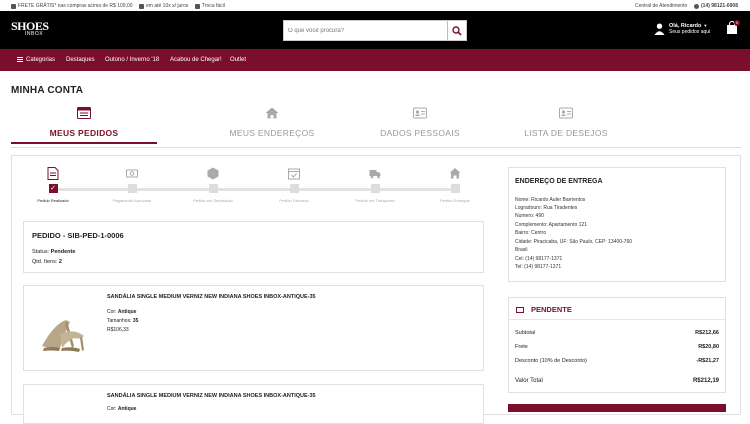 This screenshot has width=750, height=424. I want to click on search-button, so click(456, 30).